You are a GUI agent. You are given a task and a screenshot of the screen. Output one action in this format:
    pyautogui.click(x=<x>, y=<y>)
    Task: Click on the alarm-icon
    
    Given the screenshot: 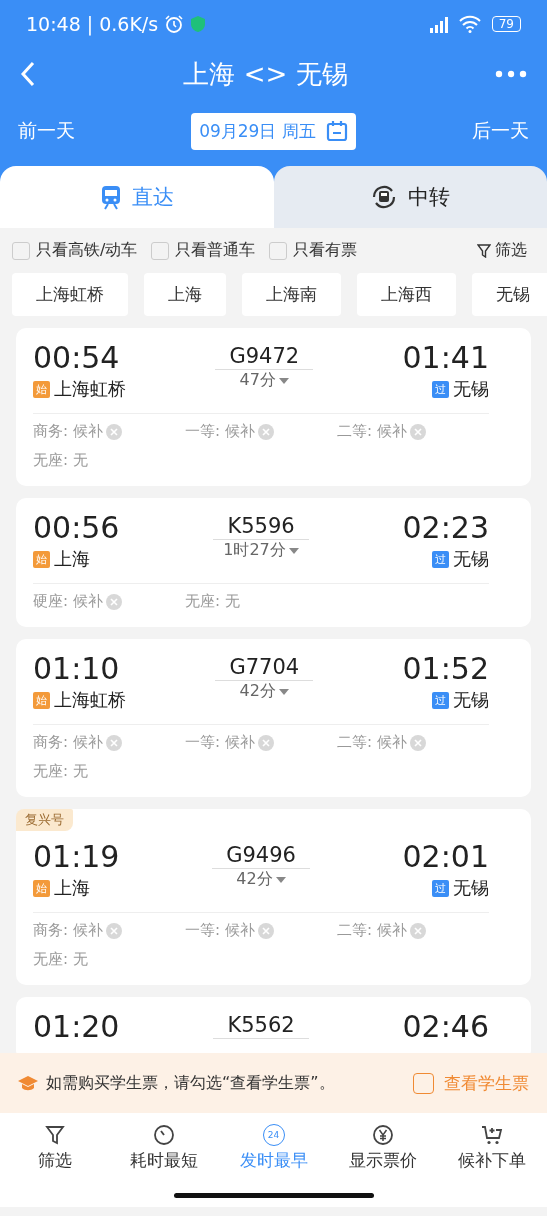 What is the action you would take?
    pyautogui.click(x=174, y=24)
    